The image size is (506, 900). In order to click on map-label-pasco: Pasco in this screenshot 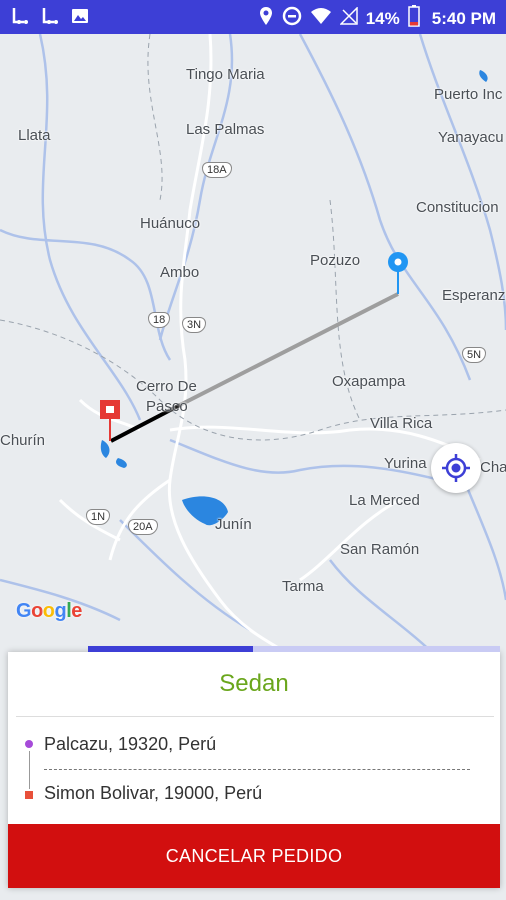, I will do `click(167, 406)`.